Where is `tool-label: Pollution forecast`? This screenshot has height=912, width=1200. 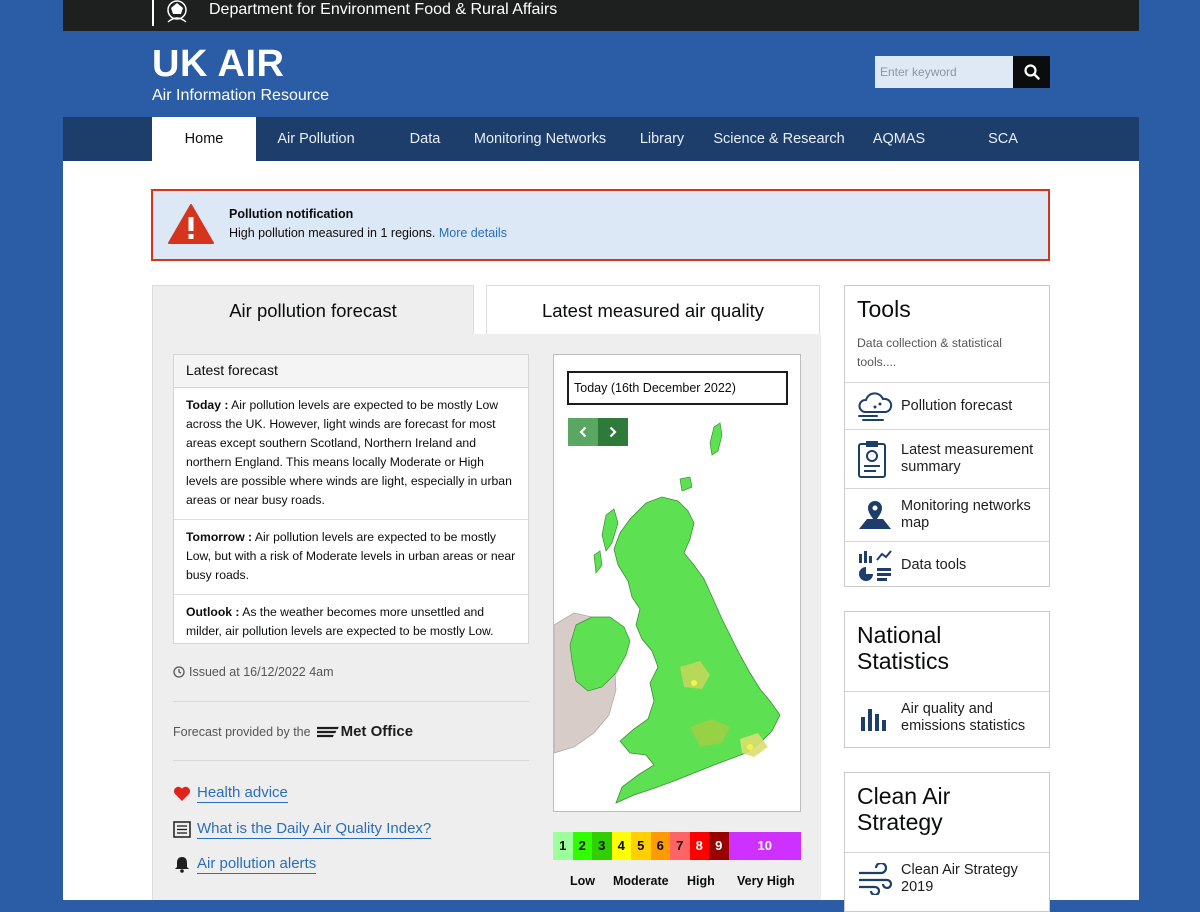
tool-label: Pollution forecast is located at coordinates (957, 405).